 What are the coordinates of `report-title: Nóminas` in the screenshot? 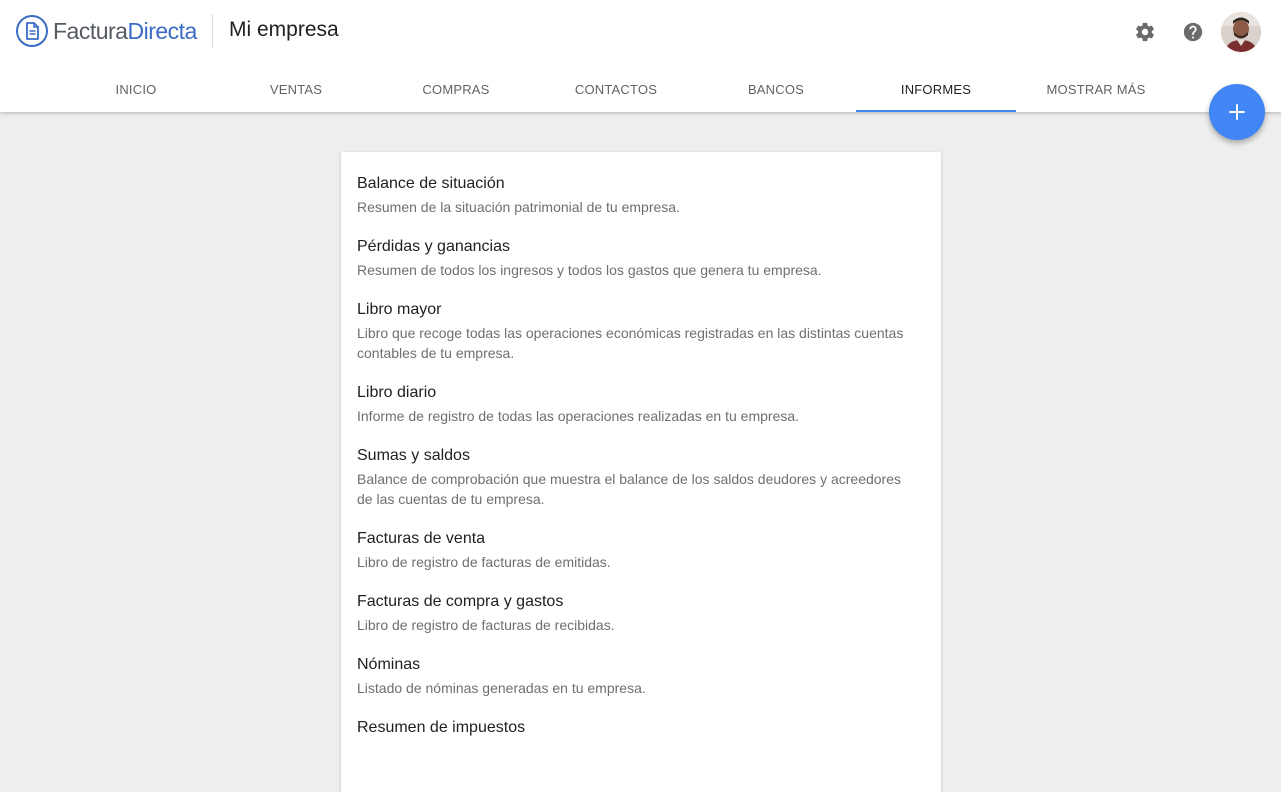 It's located at (389, 664).